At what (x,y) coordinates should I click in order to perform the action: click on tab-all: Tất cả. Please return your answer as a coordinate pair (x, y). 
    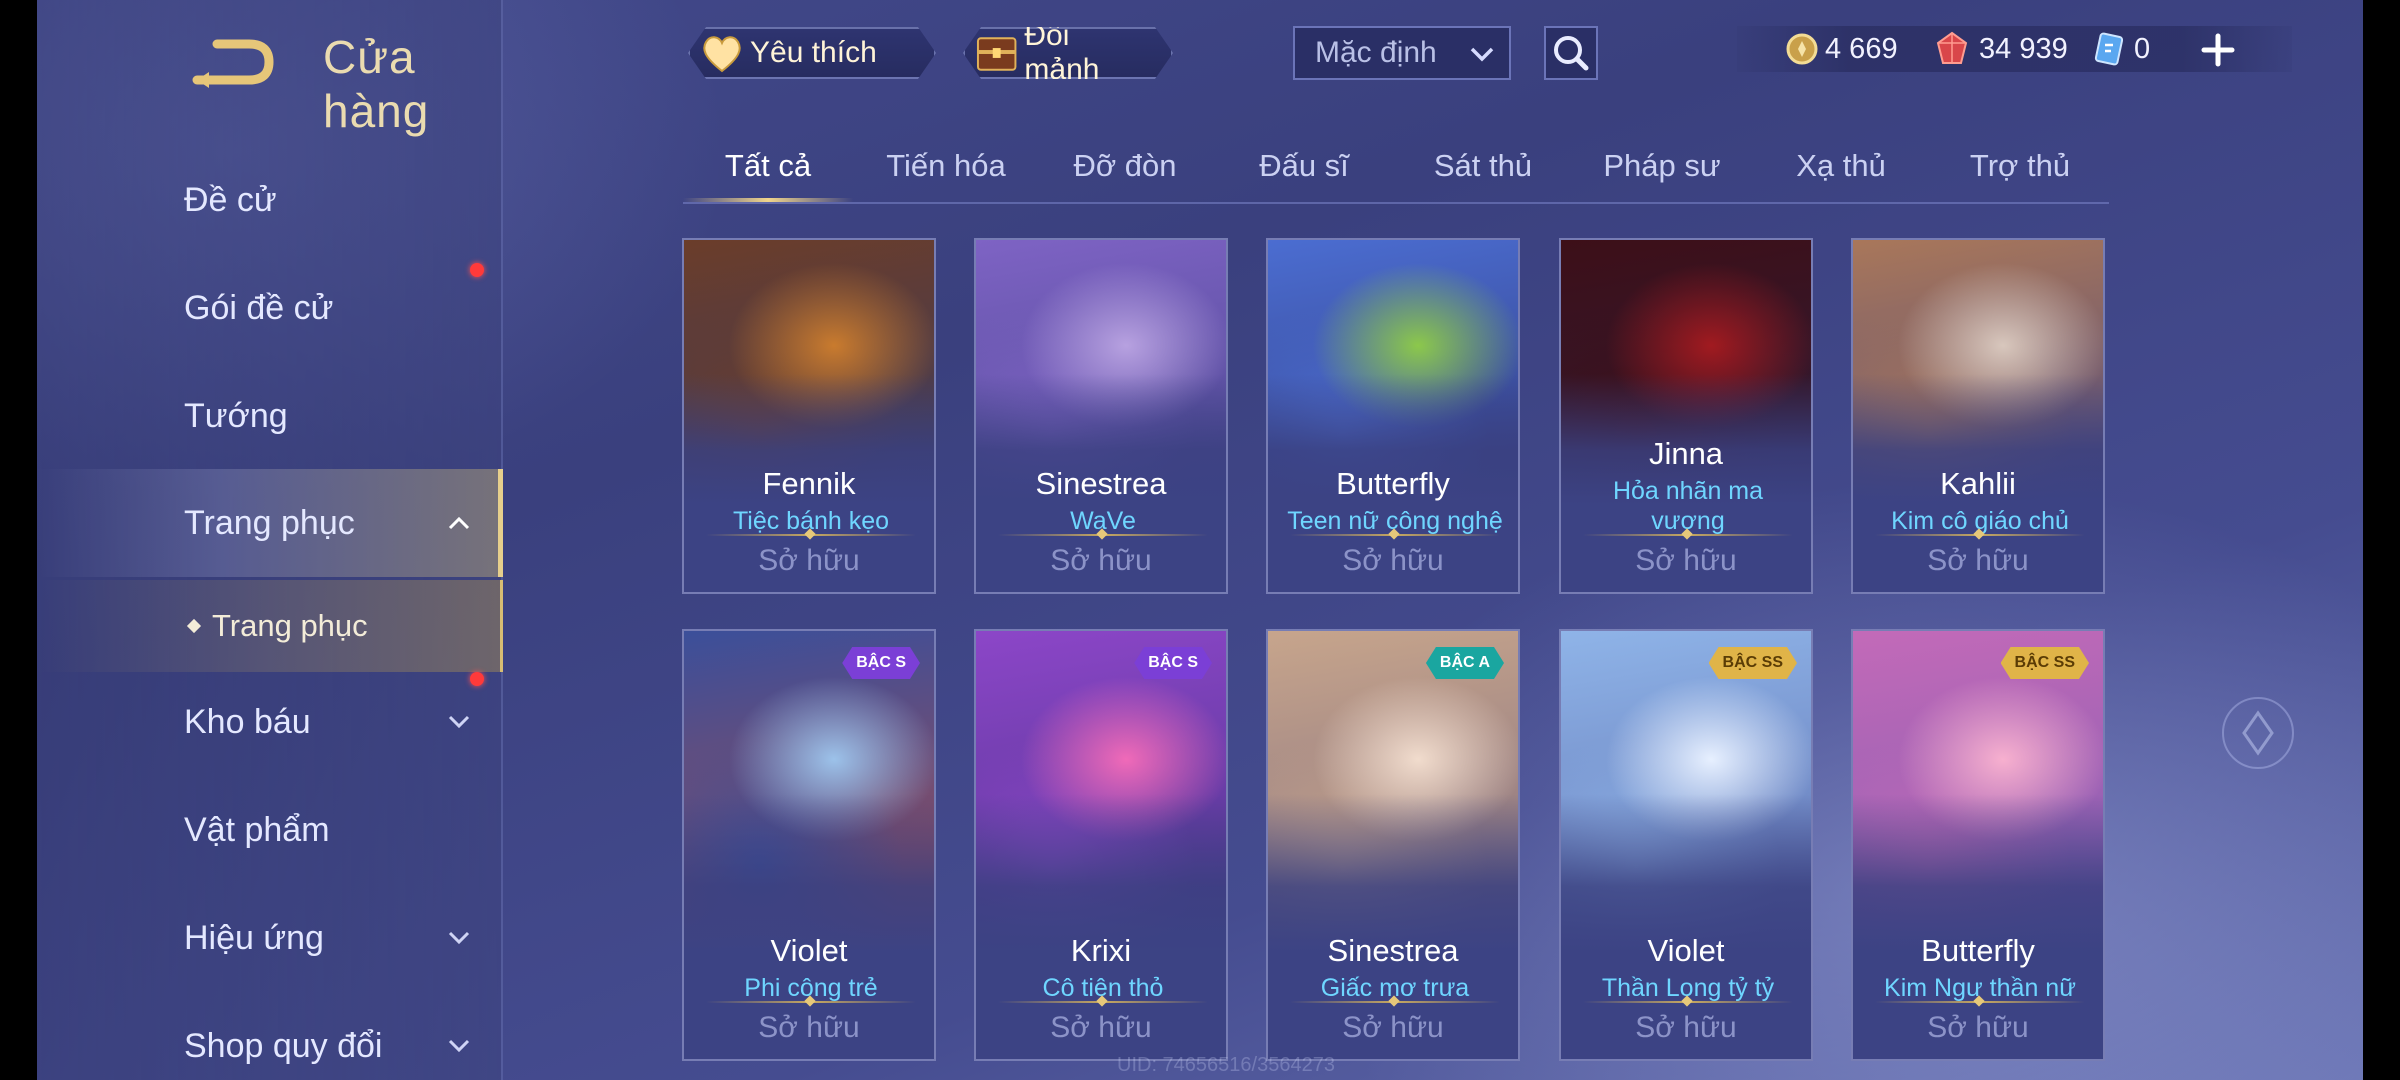
    Looking at the image, I should click on (768, 175).